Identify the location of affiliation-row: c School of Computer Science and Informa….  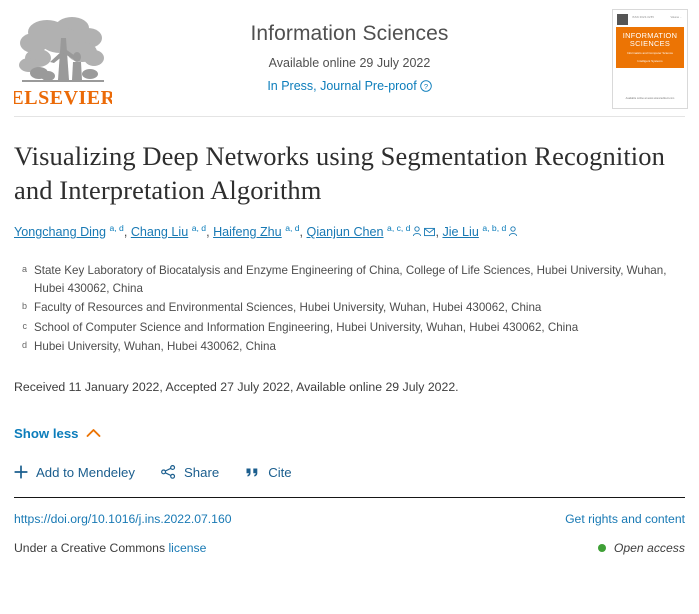
(349, 328).